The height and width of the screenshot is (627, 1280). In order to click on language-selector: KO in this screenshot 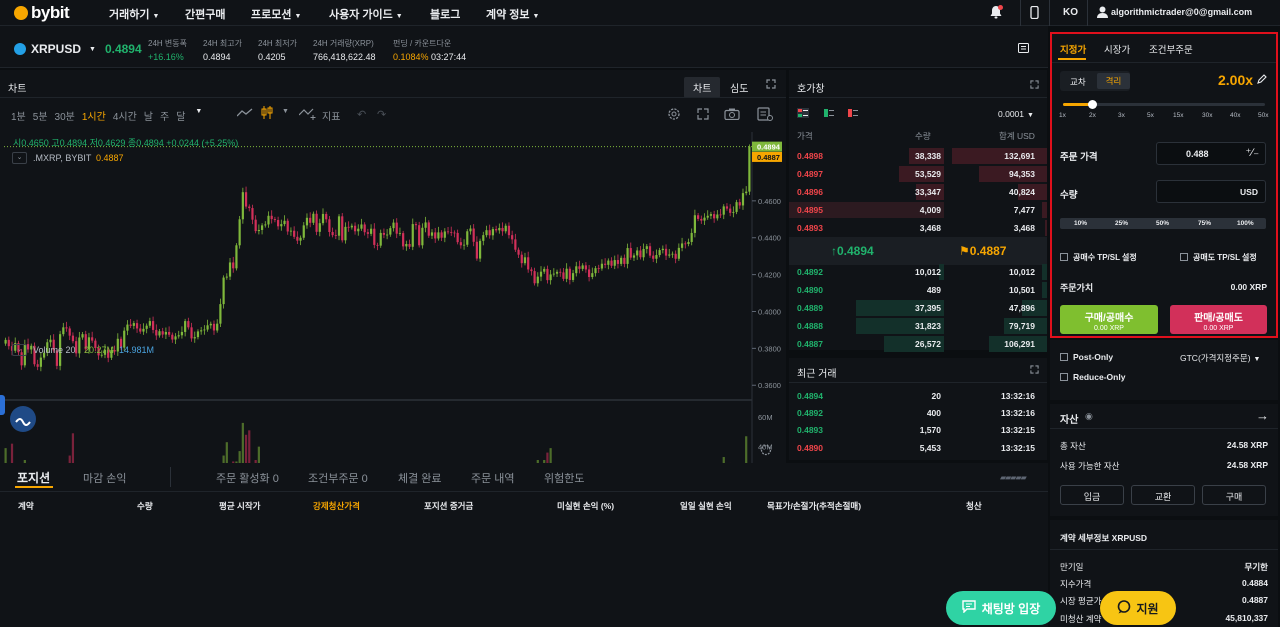, I will do `click(1070, 12)`.